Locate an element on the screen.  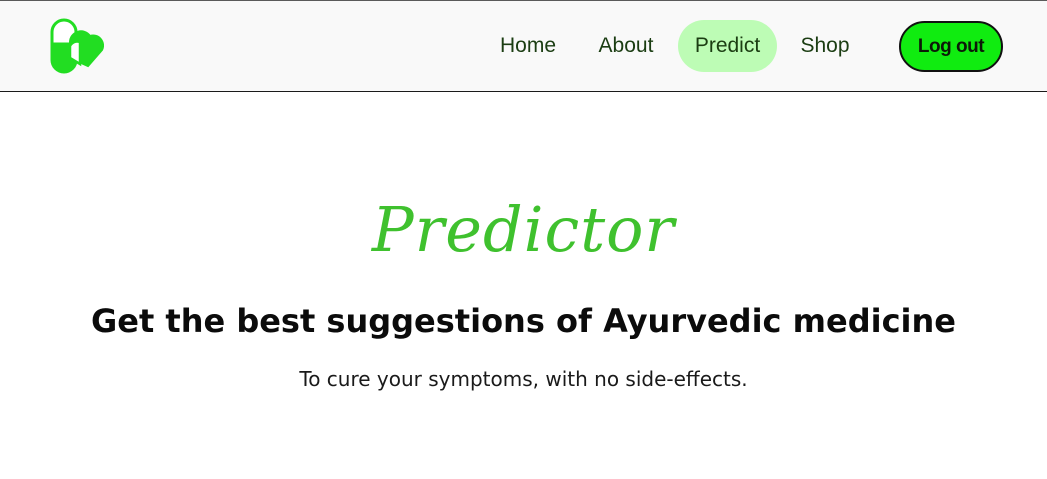
logout-button: Log out is located at coordinates (951, 46).